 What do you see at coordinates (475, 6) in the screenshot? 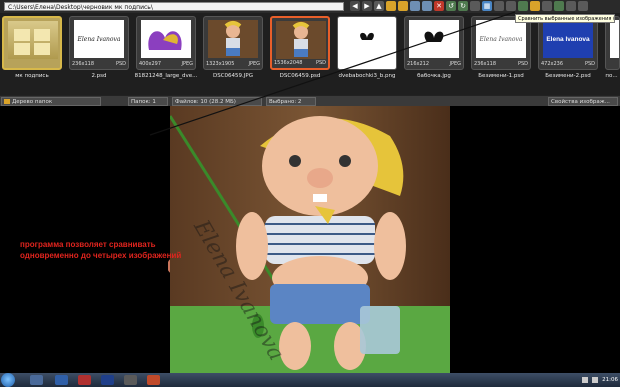
I see `slideshow-icon` at bounding box center [475, 6].